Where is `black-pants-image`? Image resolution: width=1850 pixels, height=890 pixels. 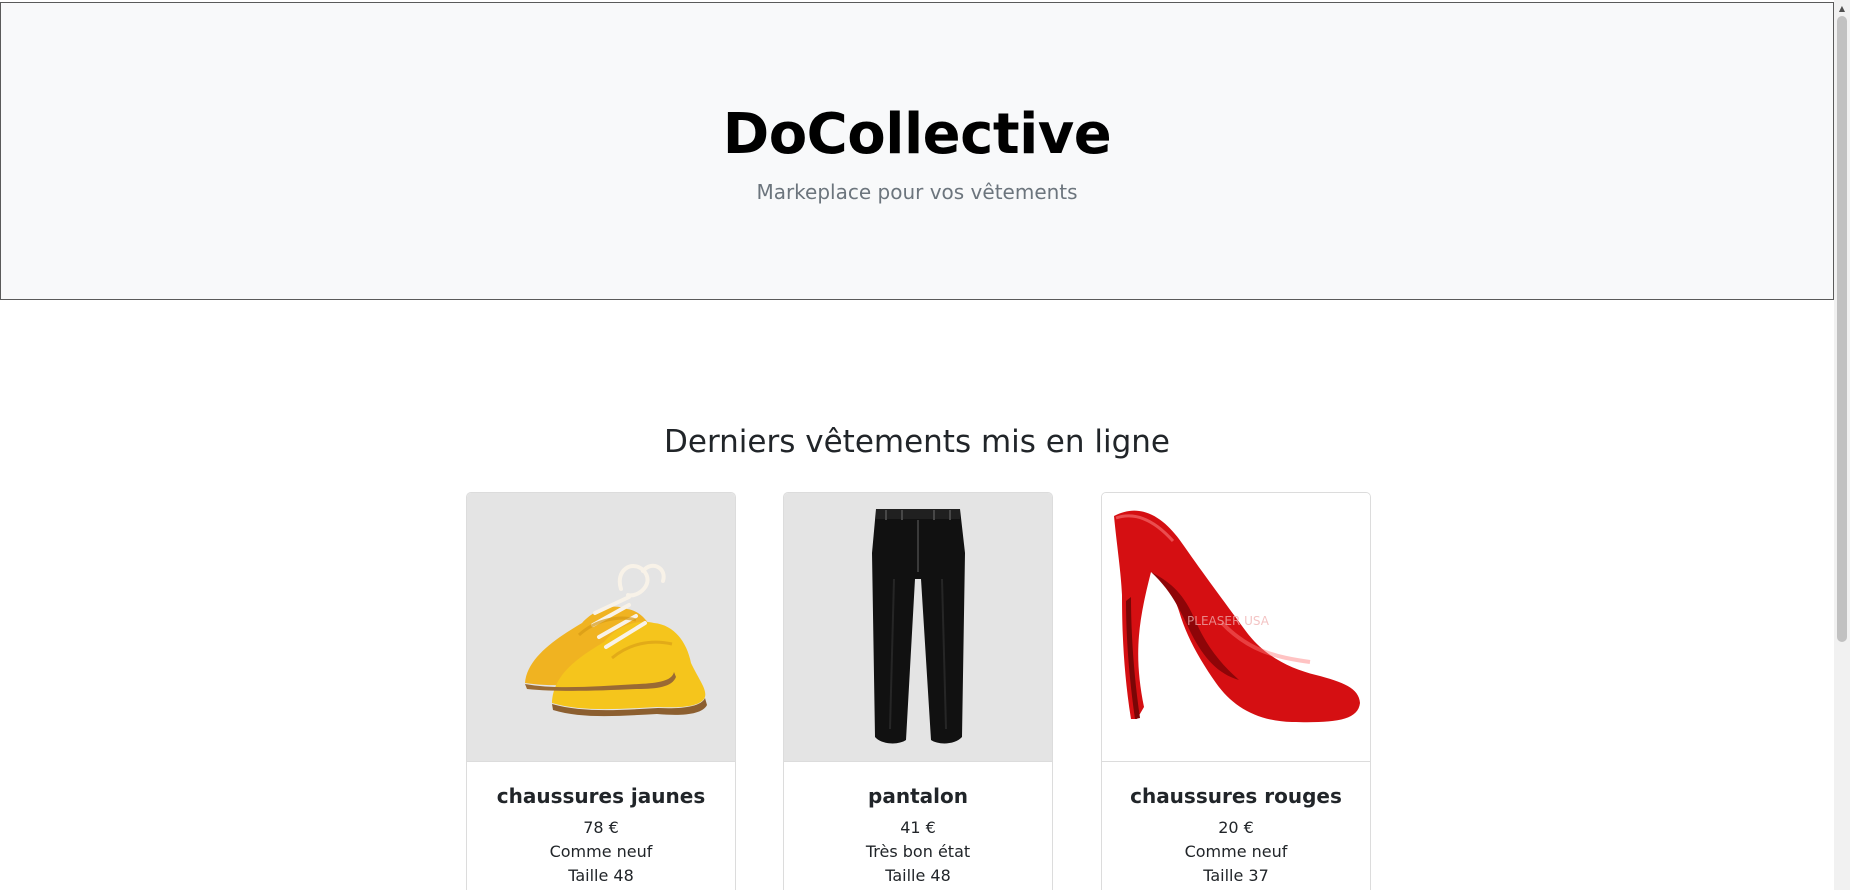 black-pants-image is located at coordinates (918, 626).